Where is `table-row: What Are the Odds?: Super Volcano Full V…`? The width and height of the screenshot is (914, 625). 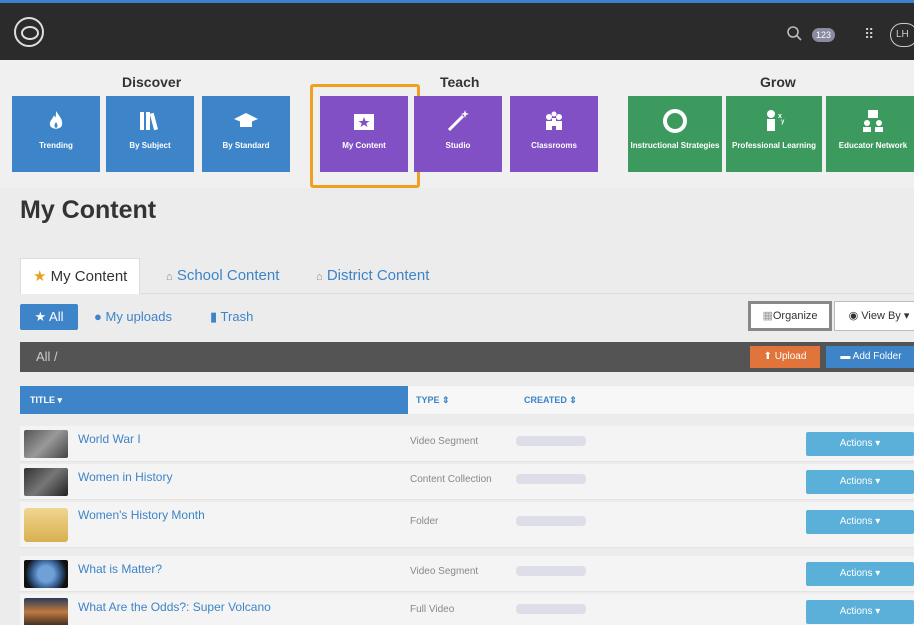
table-row: What Are the Odds?: Super Volcano Full V… is located at coordinates (467, 609).